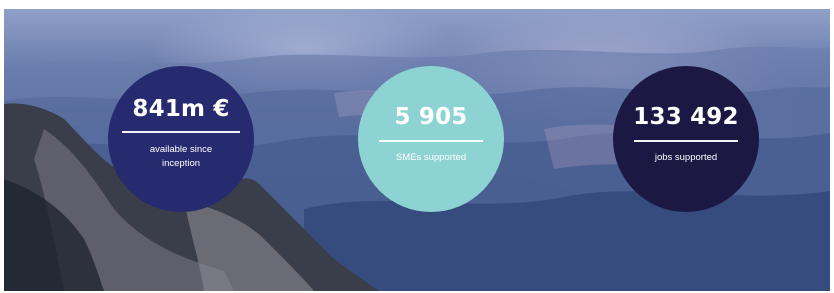 The width and height of the screenshot is (834, 293). I want to click on stat-label: available since inception, so click(181, 156).